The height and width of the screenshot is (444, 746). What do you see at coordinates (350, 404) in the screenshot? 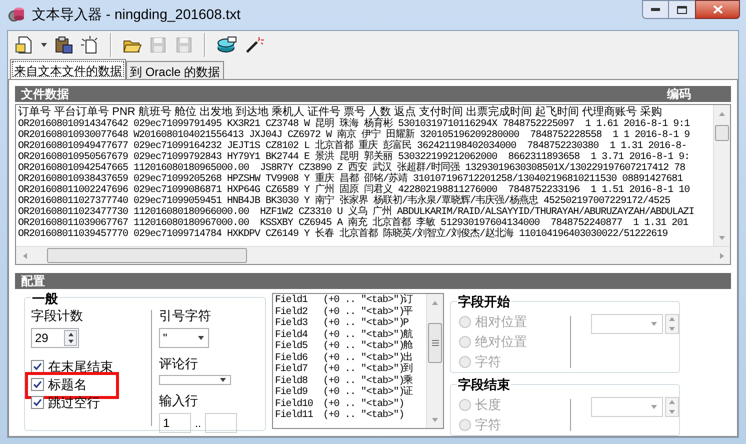
I see `field-list-item: Field10 (+0 .. "<tab>")` at bounding box center [350, 404].